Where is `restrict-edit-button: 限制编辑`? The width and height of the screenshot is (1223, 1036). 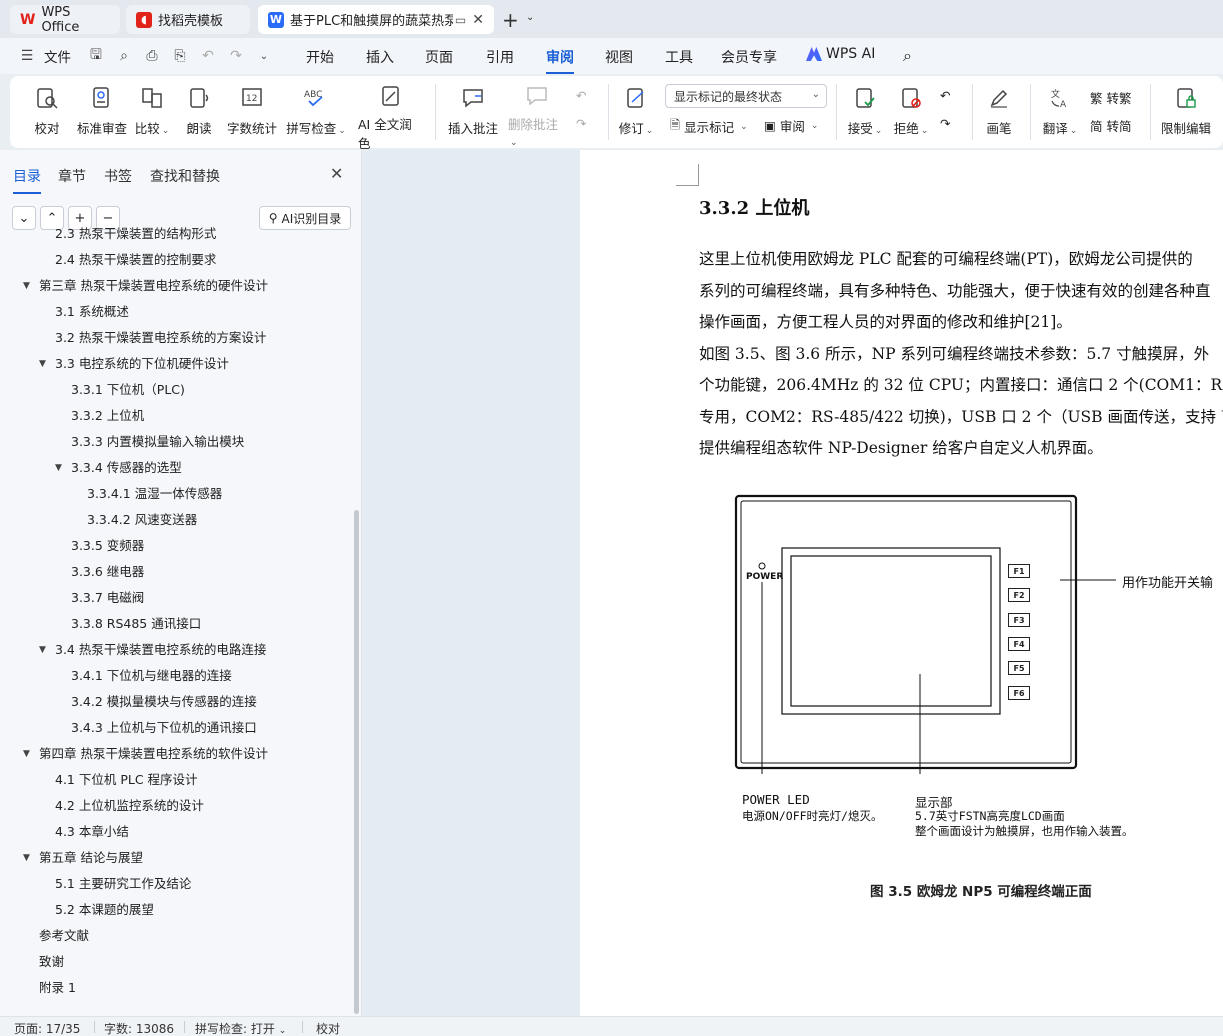 restrict-edit-button: 限制编辑 is located at coordinates (1186, 112).